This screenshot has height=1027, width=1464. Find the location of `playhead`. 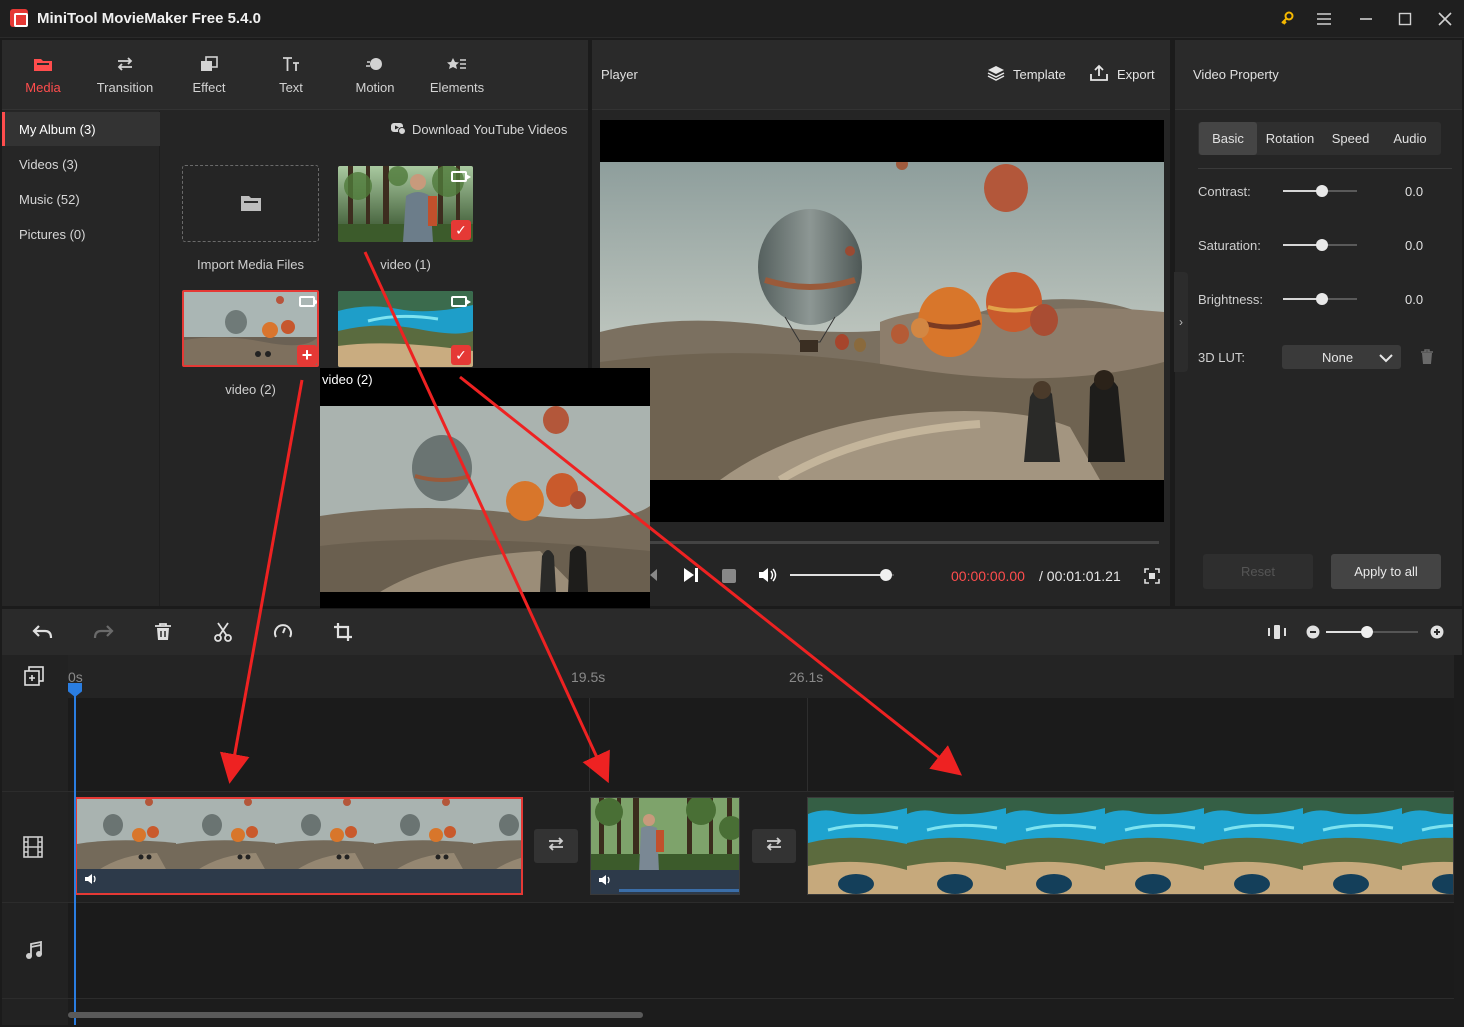

playhead is located at coordinates (75, 857).